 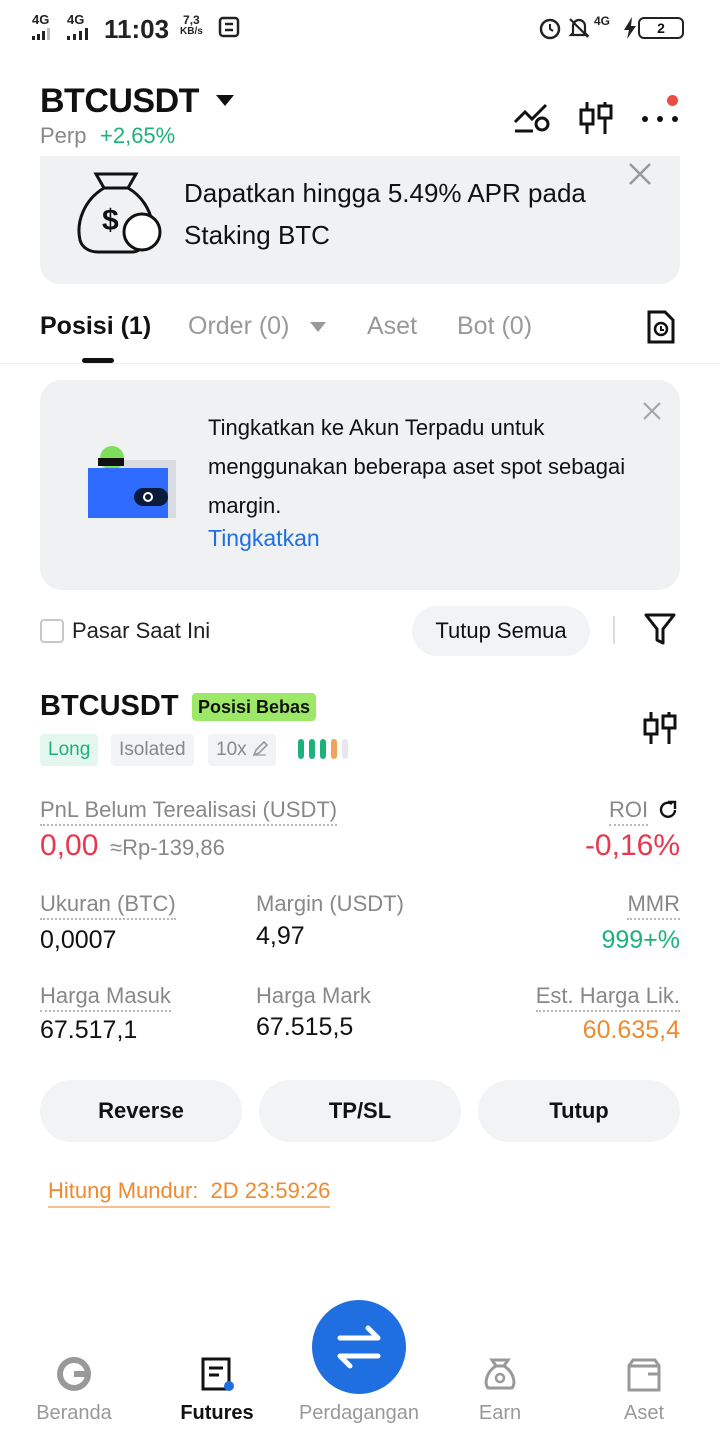 What do you see at coordinates (313, 995) in the screenshot?
I see `mark-price-label: Harga Mark` at bounding box center [313, 995].